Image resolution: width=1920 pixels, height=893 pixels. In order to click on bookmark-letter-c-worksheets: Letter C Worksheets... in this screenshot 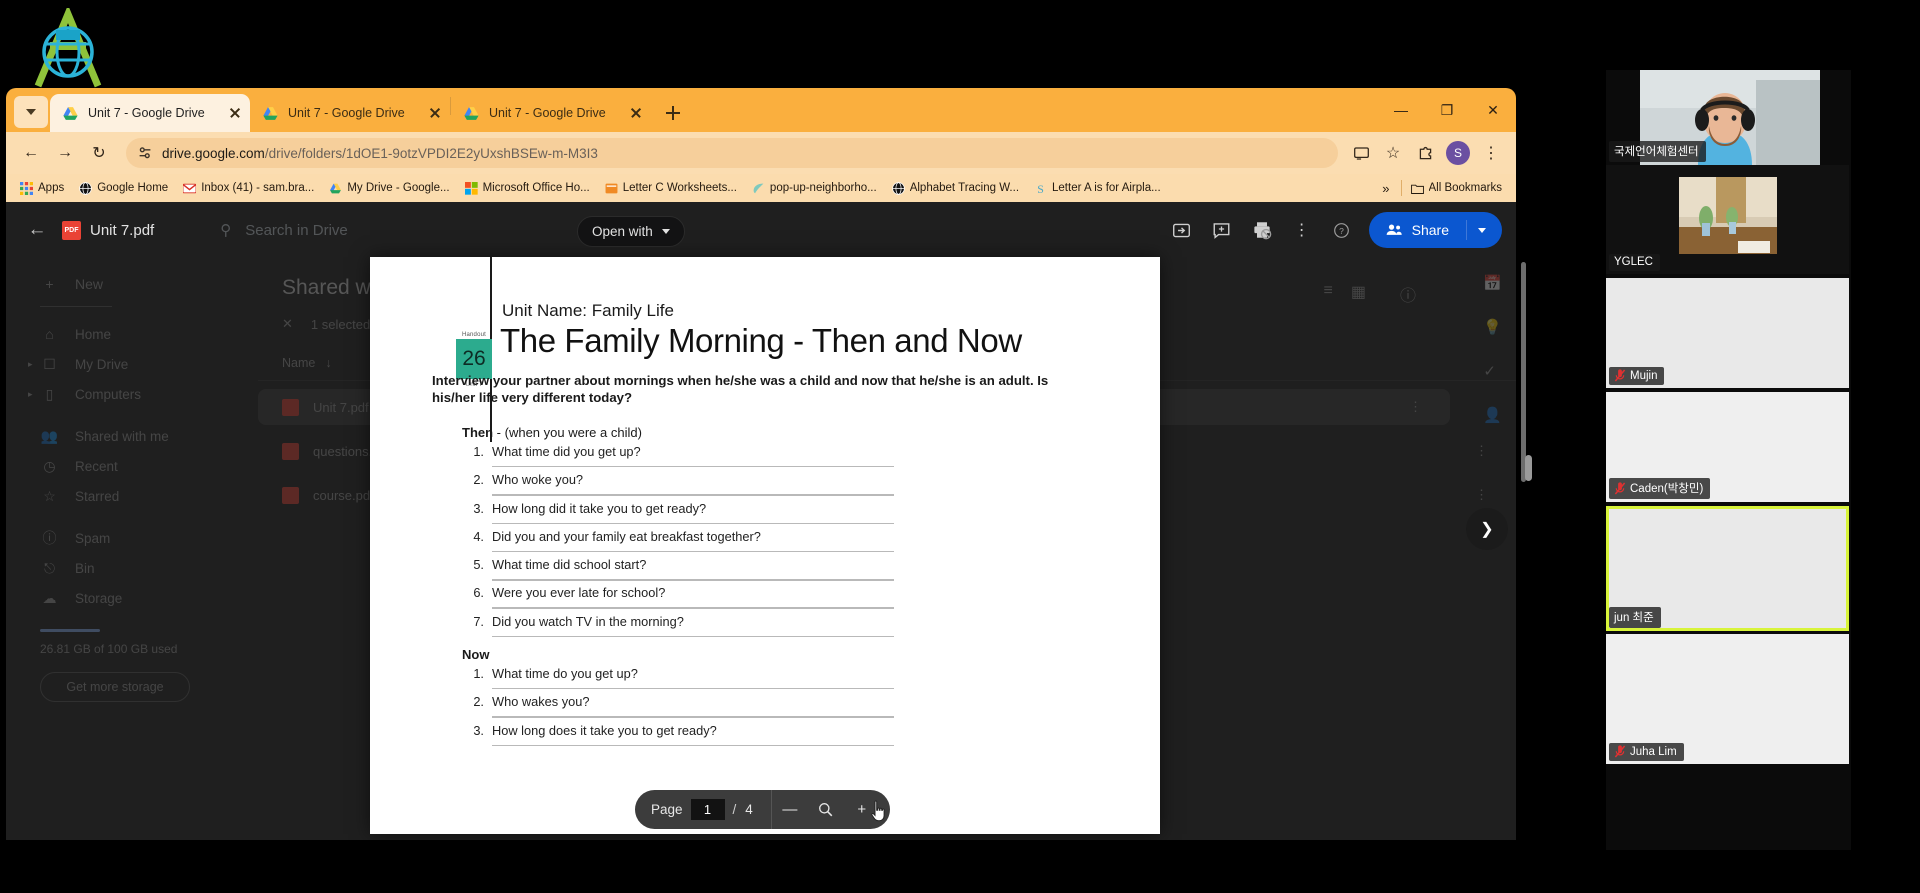, I will do `click(671, 188)`.